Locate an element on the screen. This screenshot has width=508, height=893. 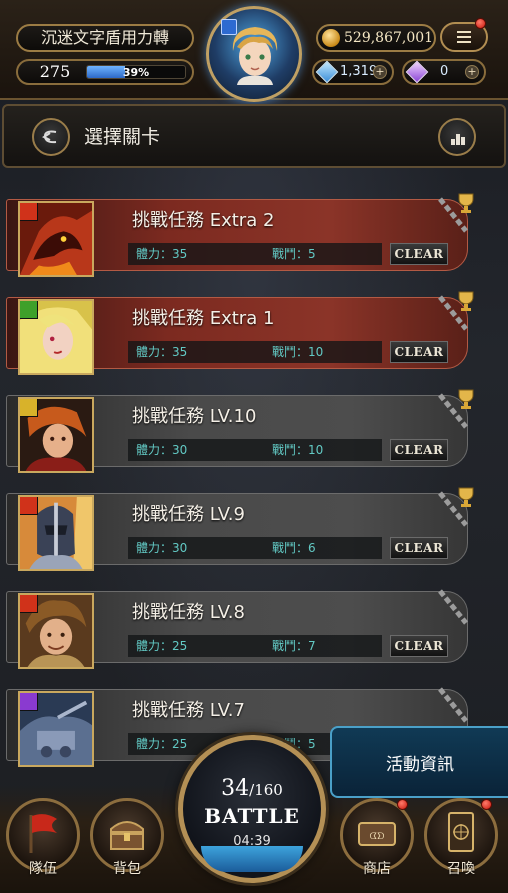
battle-count: 戰鬥：6 is located at coordinates (294, 548).